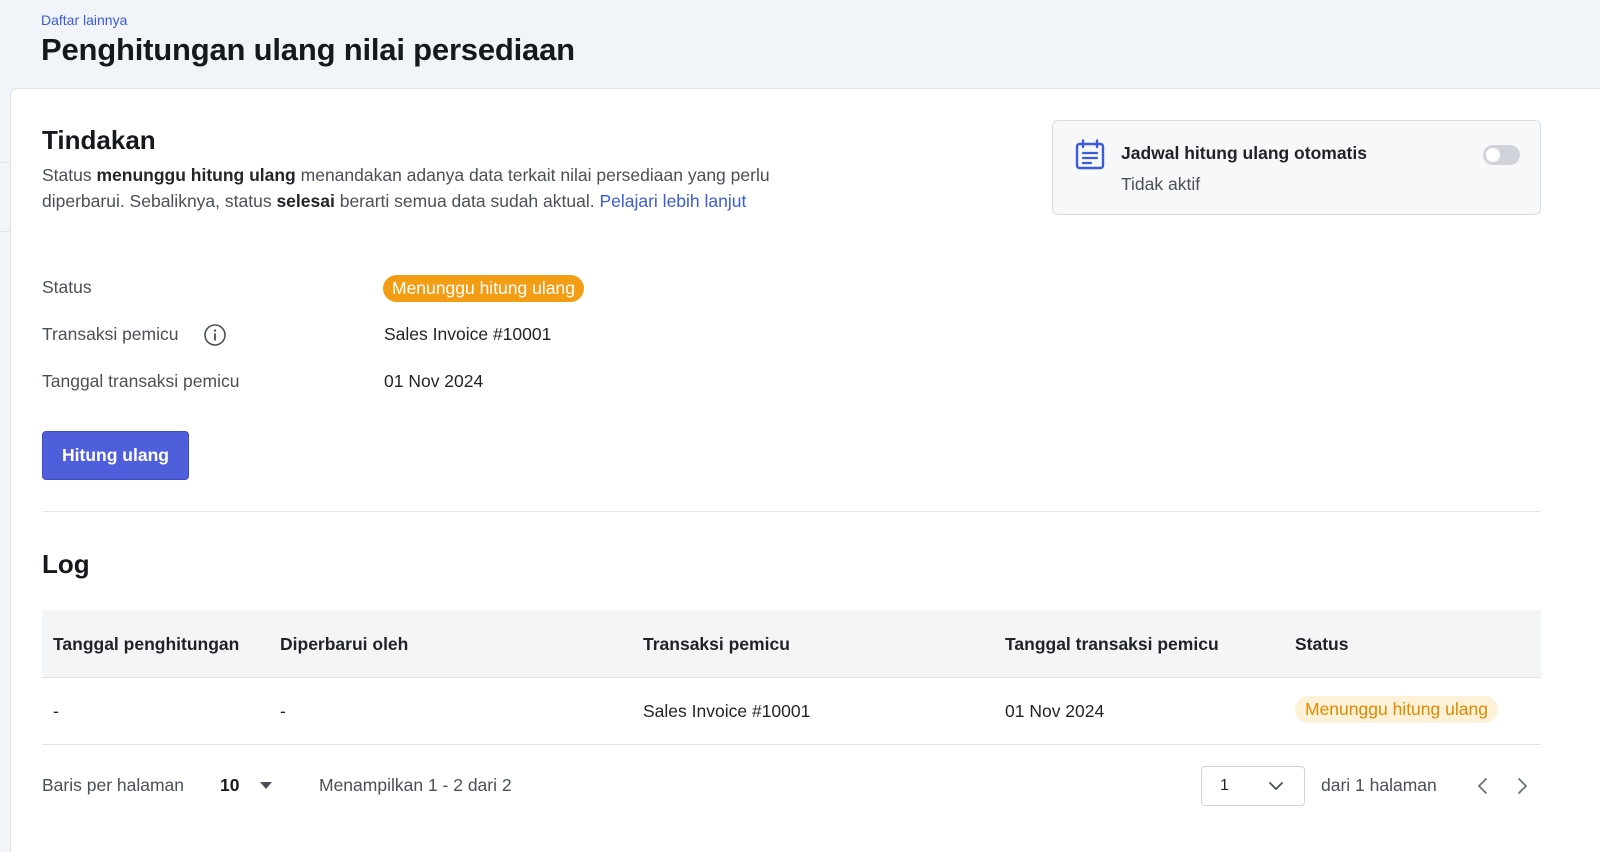 This screenshot has height=852, width=1600. Describe the element at coordinates (791, 511) in the screenshot. I see `section-divider` at that location.